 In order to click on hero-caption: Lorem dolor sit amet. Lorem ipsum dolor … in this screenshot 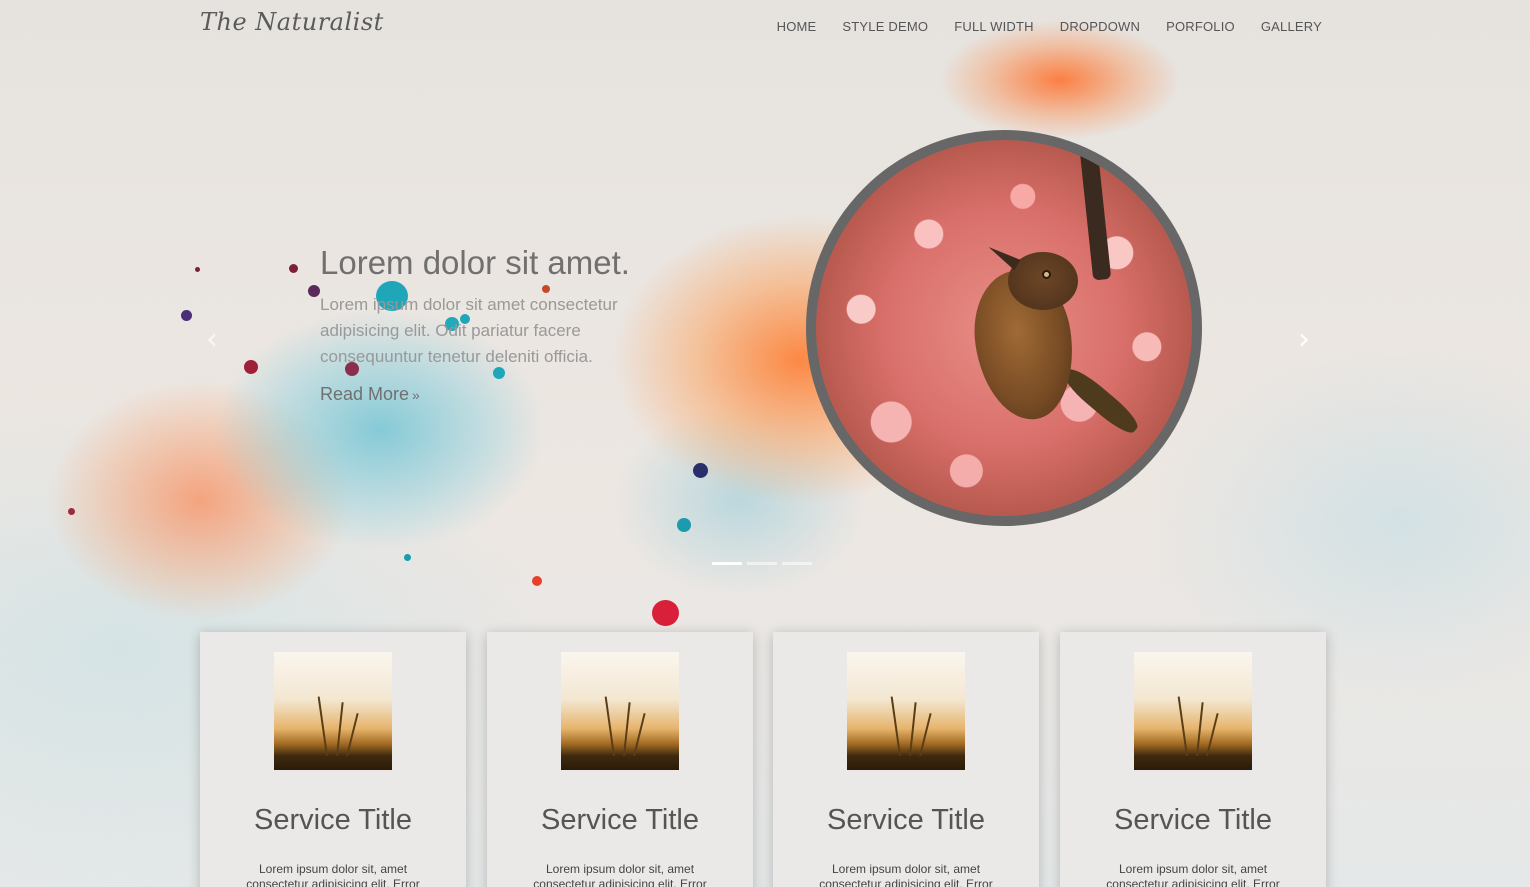, I will do `click(490, 324)`.